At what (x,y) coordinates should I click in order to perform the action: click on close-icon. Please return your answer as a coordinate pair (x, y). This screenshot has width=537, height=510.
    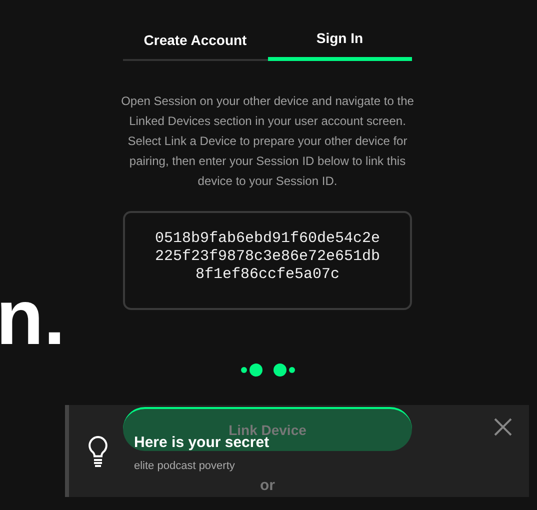
    Looking at the image, I should click on (503, 427).